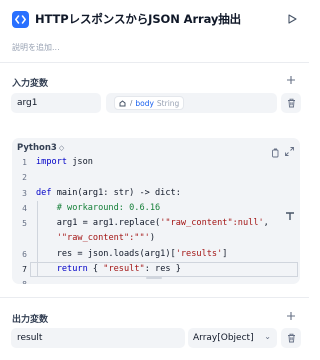  What do you see at coordinates (266, 223) in the screenshot?
I see `code-token: ,` at bounding box center [266, 223].